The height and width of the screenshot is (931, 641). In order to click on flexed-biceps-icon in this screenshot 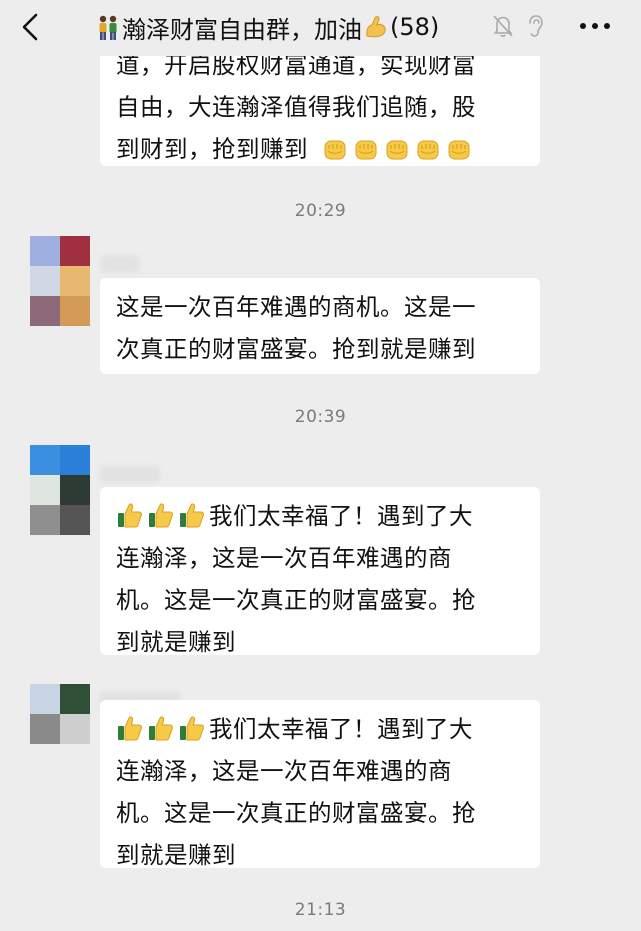, I will do `click(376, 27)`.